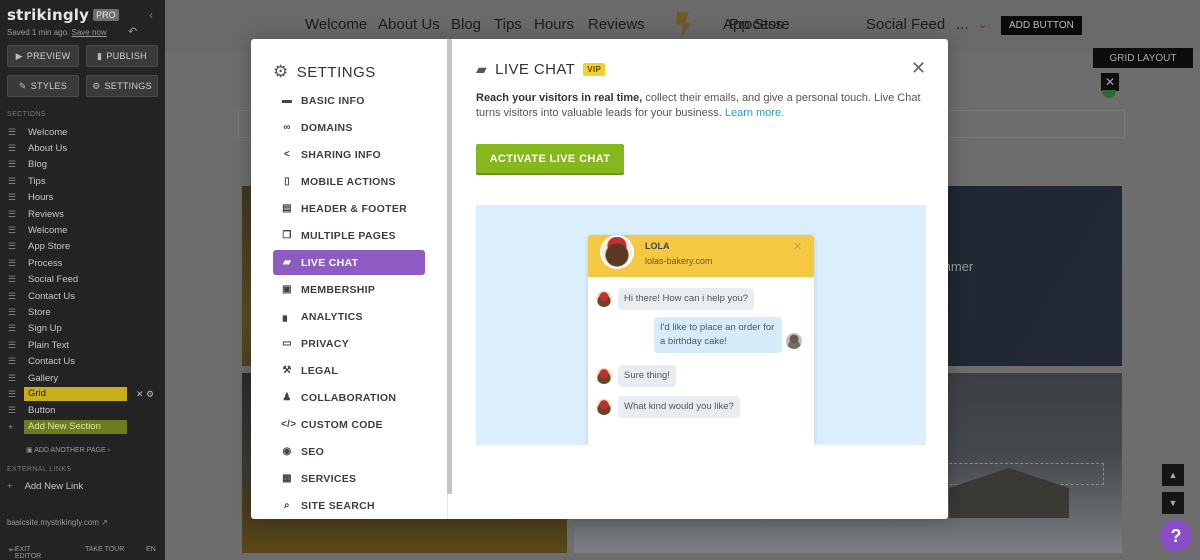 This screenshot has width=1200, height=560. What do you see at coordinates (82, 427) in the screenshot?
I see `add-new-section-button: + Add New Section` at bounding box center [82, 427].